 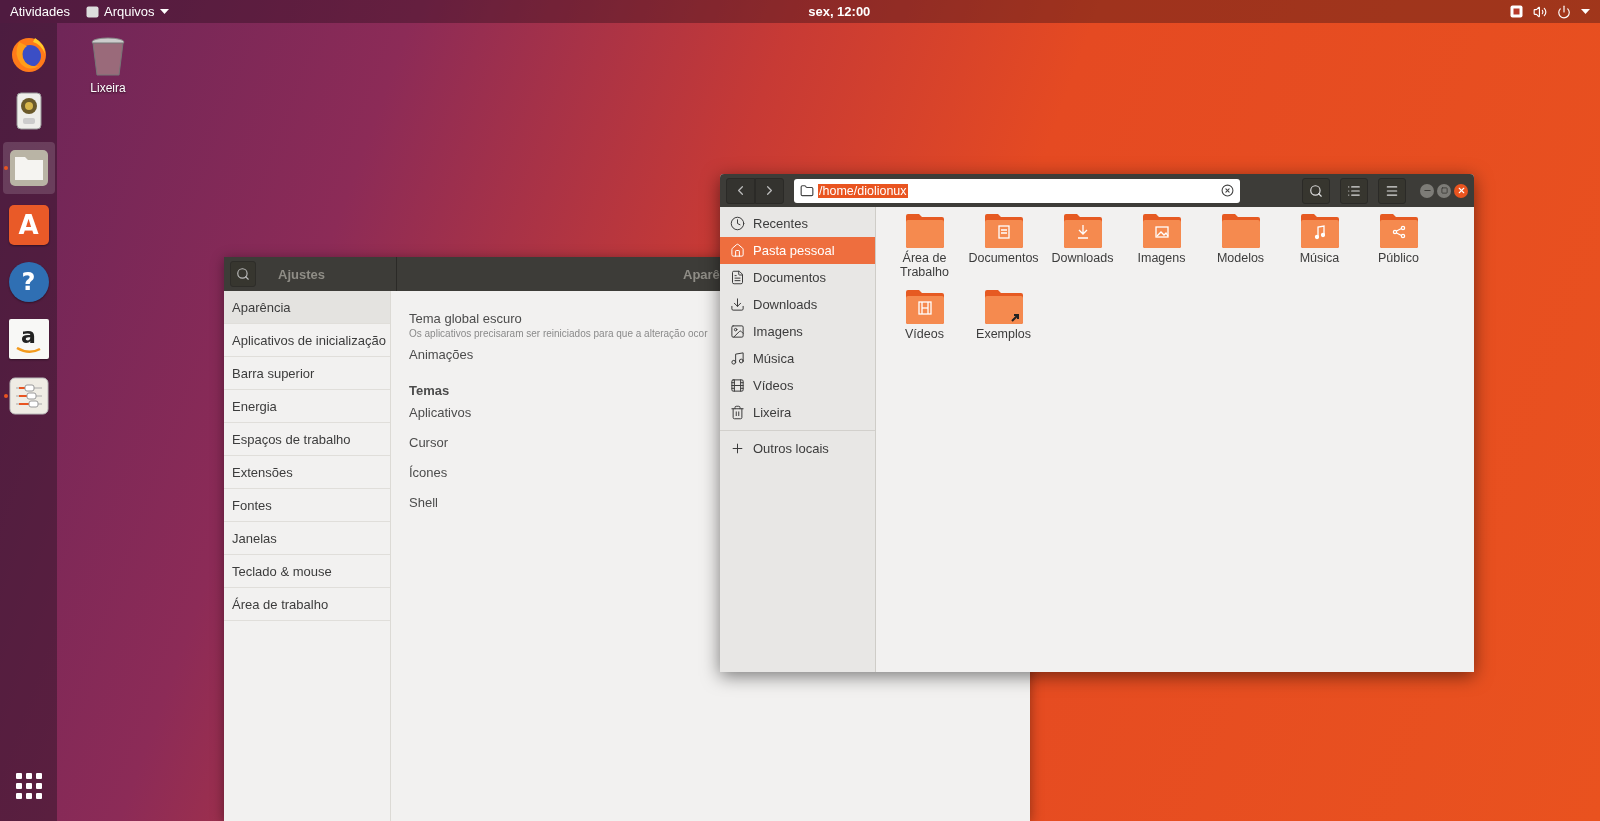 What do you see at coordinates (737, 304) in the screenshot?
I see `download-icon` at bounding box center [737, 304].